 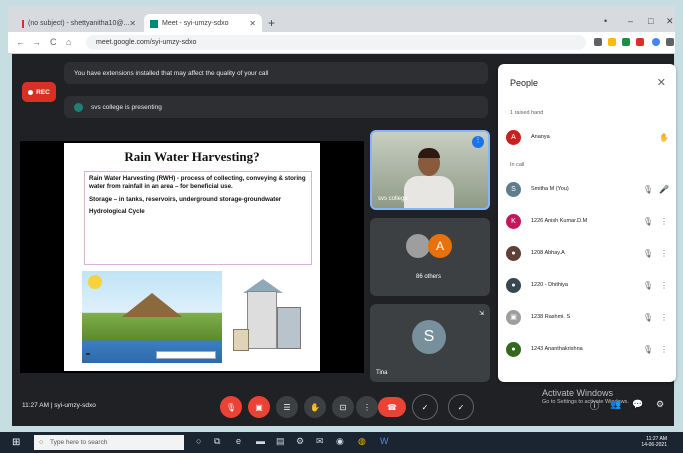 What do you see at coordinates (589, 253) in the screenshot?
I see `list-item: ● 1208 Abhay.A 🎙 ⋮` at bounding box center [589, 253].